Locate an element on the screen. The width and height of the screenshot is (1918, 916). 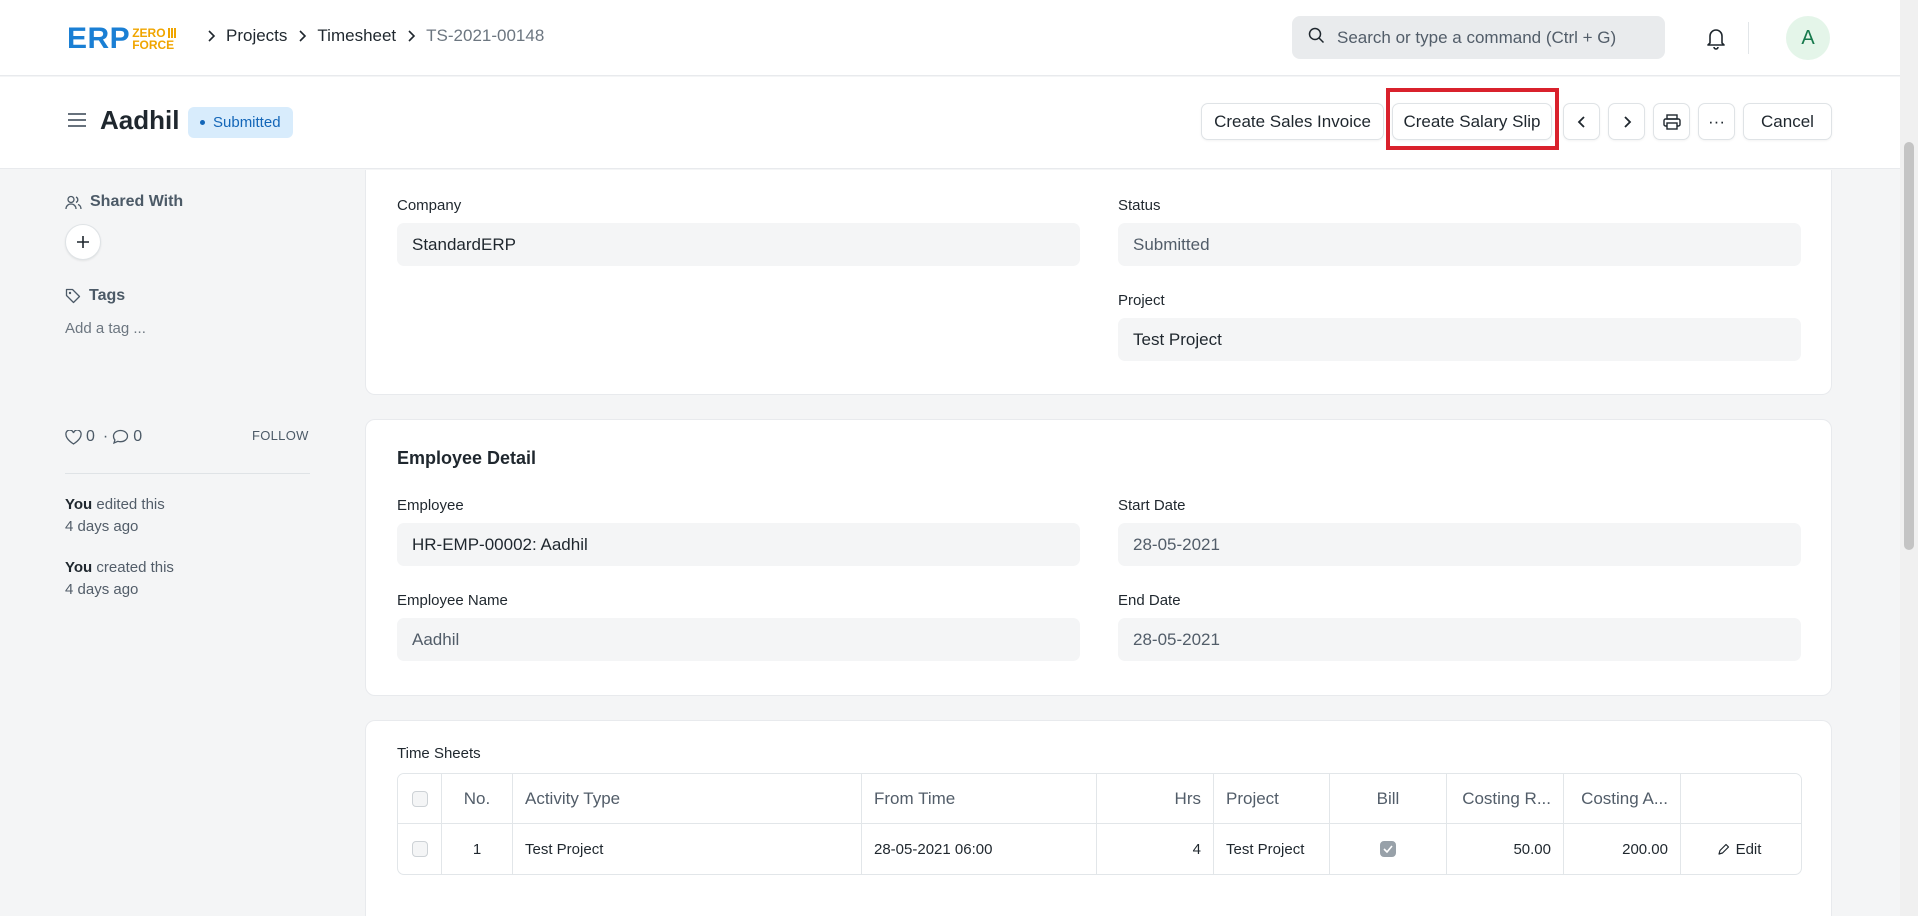
more-actions-button: ··· is located at coordinates (1716, 121).